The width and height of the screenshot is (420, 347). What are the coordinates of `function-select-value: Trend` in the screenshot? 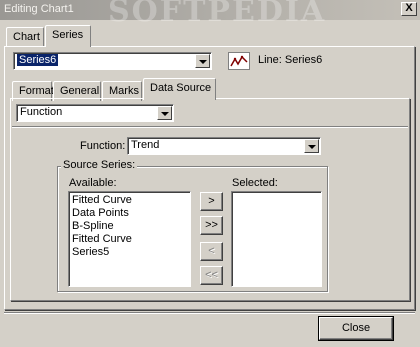 It's located at (145, 145).